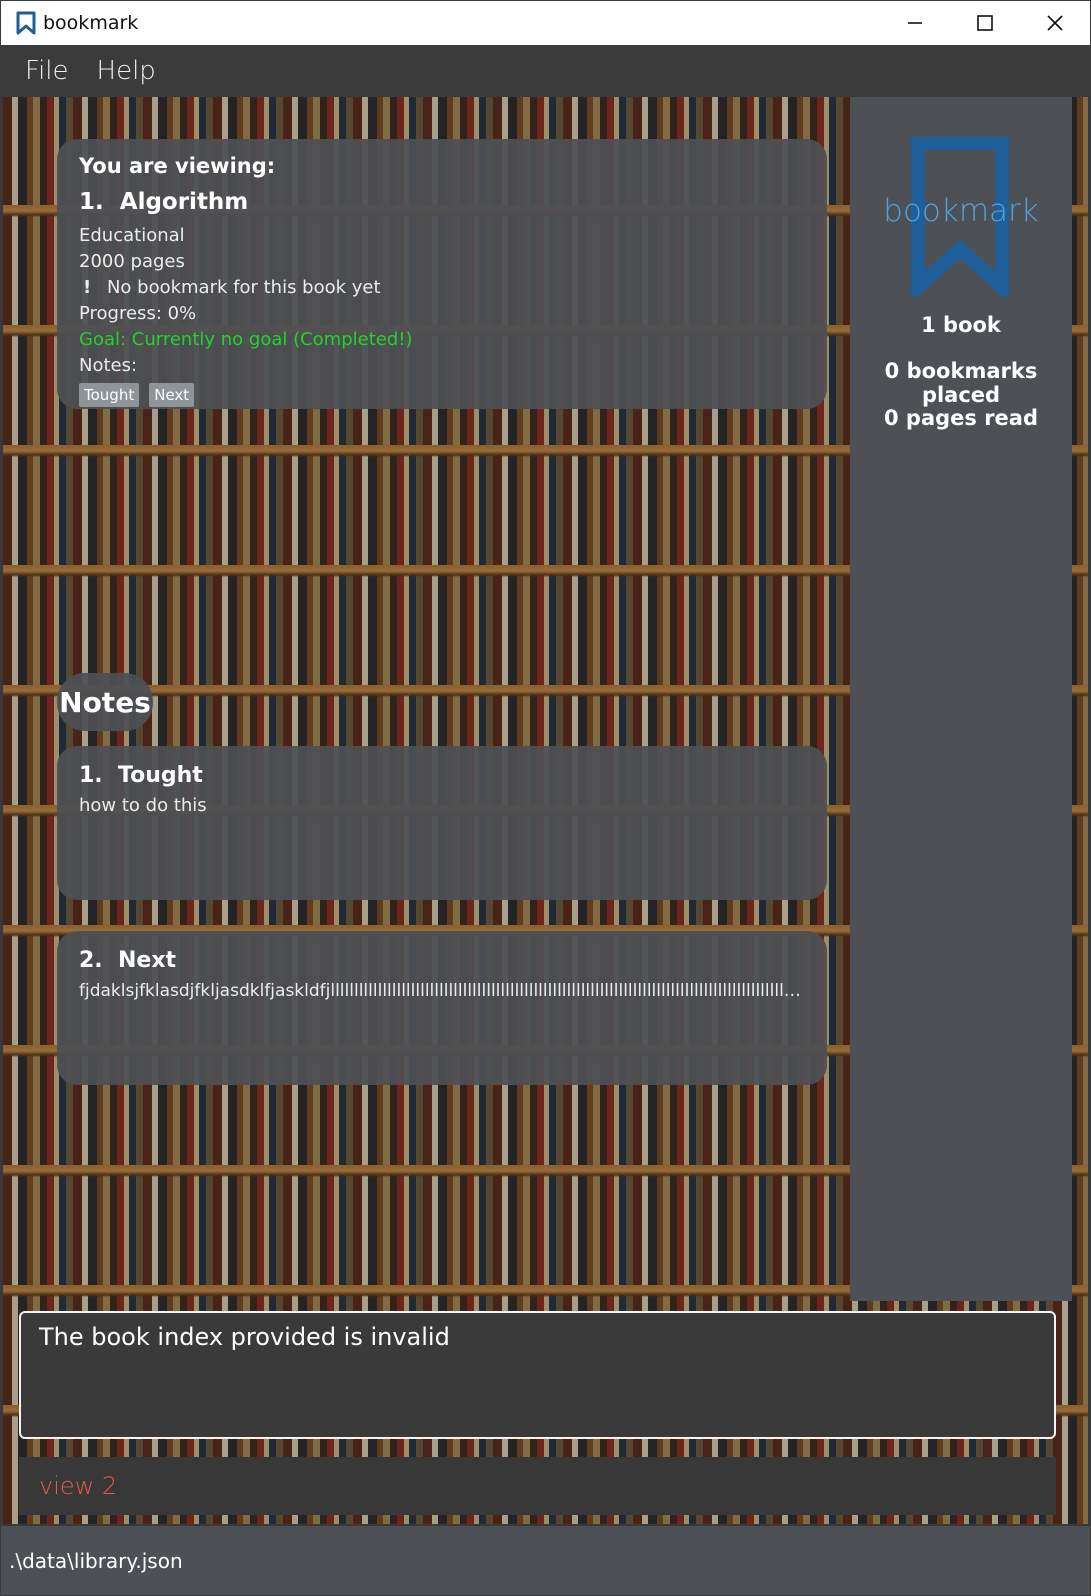 This screenshot has height=1596, width=1091. Describe the element at coordinates (96, 1561) in the screenshot. I see `file-path: .\data\library.json` at that location.